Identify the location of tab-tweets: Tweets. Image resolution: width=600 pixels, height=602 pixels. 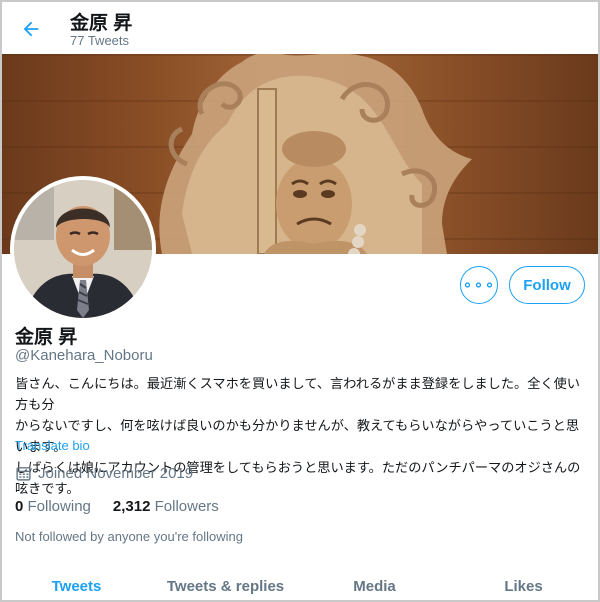
(76, 584).